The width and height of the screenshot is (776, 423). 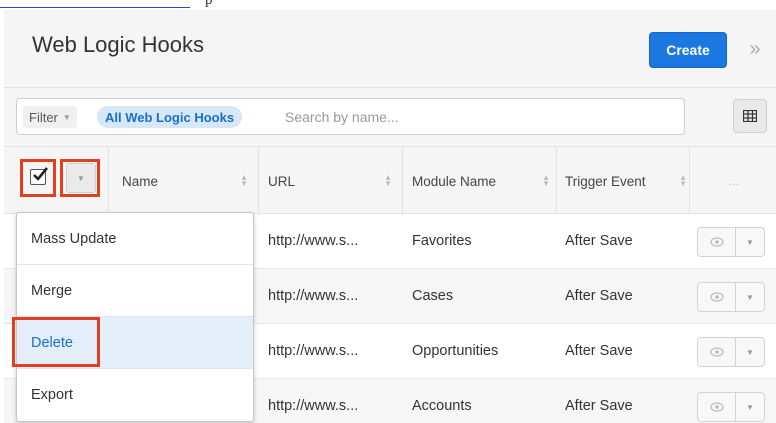 What do you see at coordinates (605, 181) in the screenshot?
I see `column-label: Trigger Event` at bounding box center [605, 181].